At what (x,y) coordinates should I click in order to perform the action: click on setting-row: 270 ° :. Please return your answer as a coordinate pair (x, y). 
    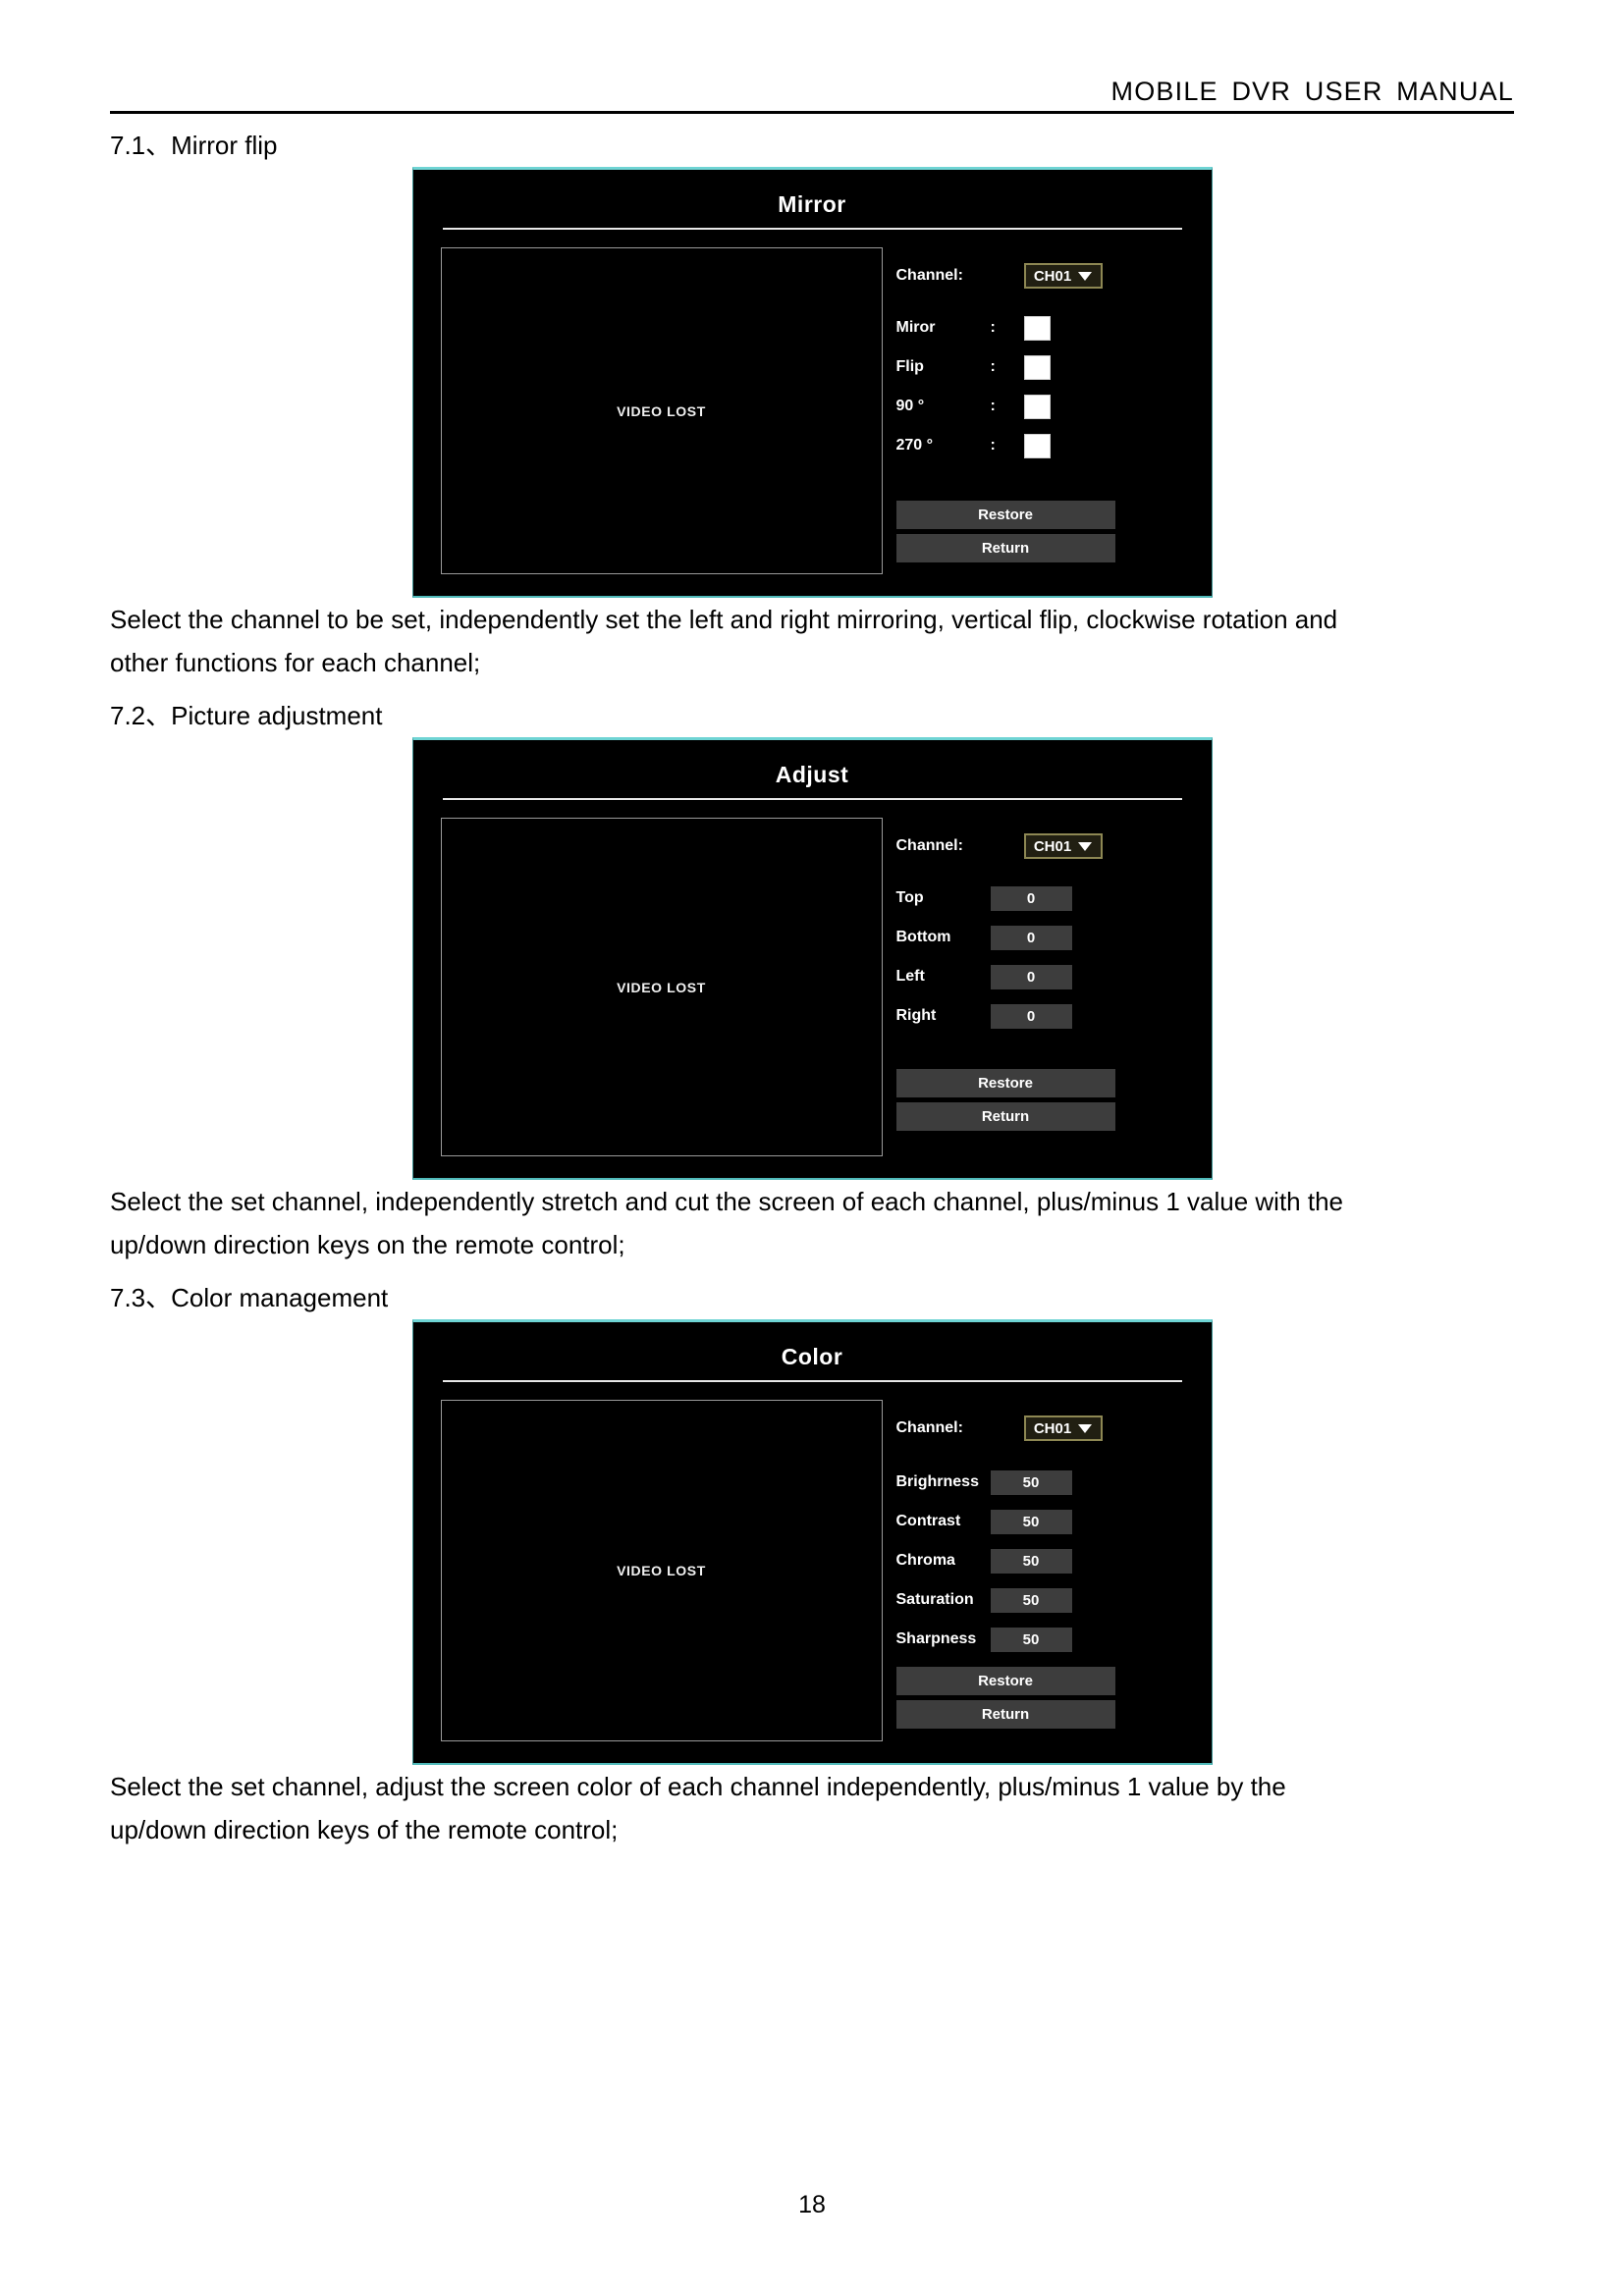
    Looking at the image, I should click on (1040, 445).